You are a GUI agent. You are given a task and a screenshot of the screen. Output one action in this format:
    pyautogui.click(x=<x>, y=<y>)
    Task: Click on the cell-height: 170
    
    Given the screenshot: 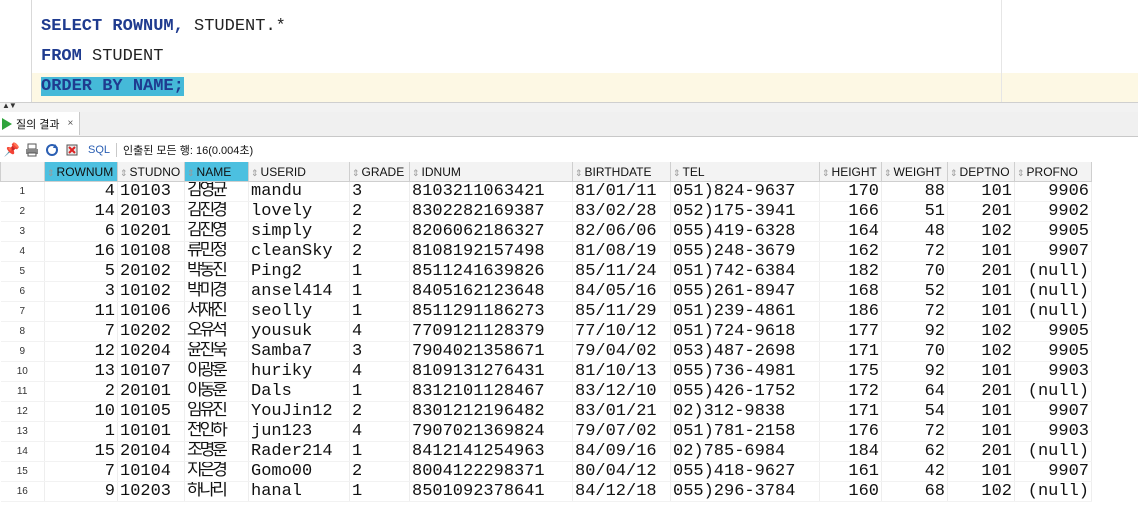 What is the action you would take?
    pyautogui.click(x=850, y=191)
    